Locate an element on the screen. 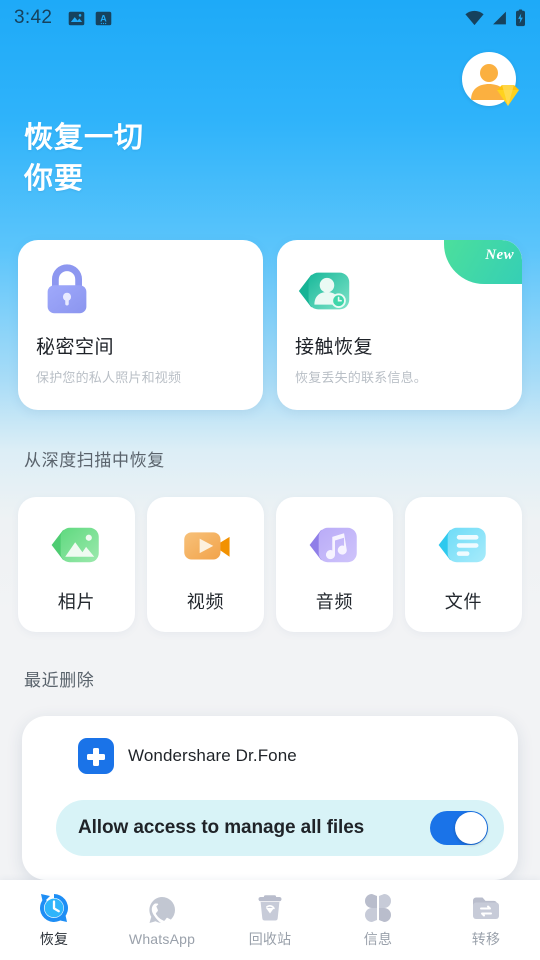 Image resolution: width=540 pixels, height=960 pixels. wifi-icon is located at coordinates (474, 18).